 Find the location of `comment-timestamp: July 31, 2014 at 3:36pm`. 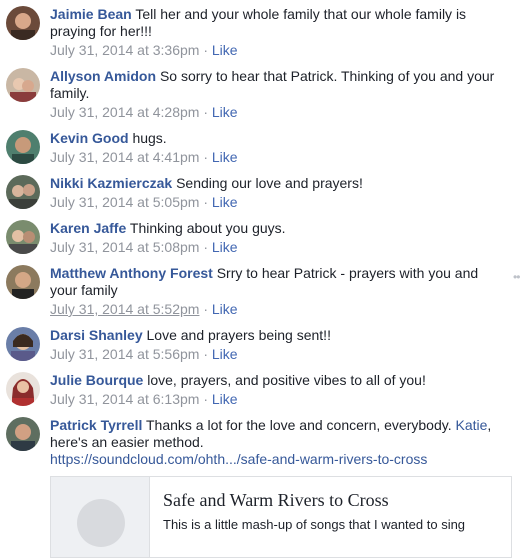

comment-timestamp: July 31, 2014 at 3:36pm is located at coordinates (124, 50).